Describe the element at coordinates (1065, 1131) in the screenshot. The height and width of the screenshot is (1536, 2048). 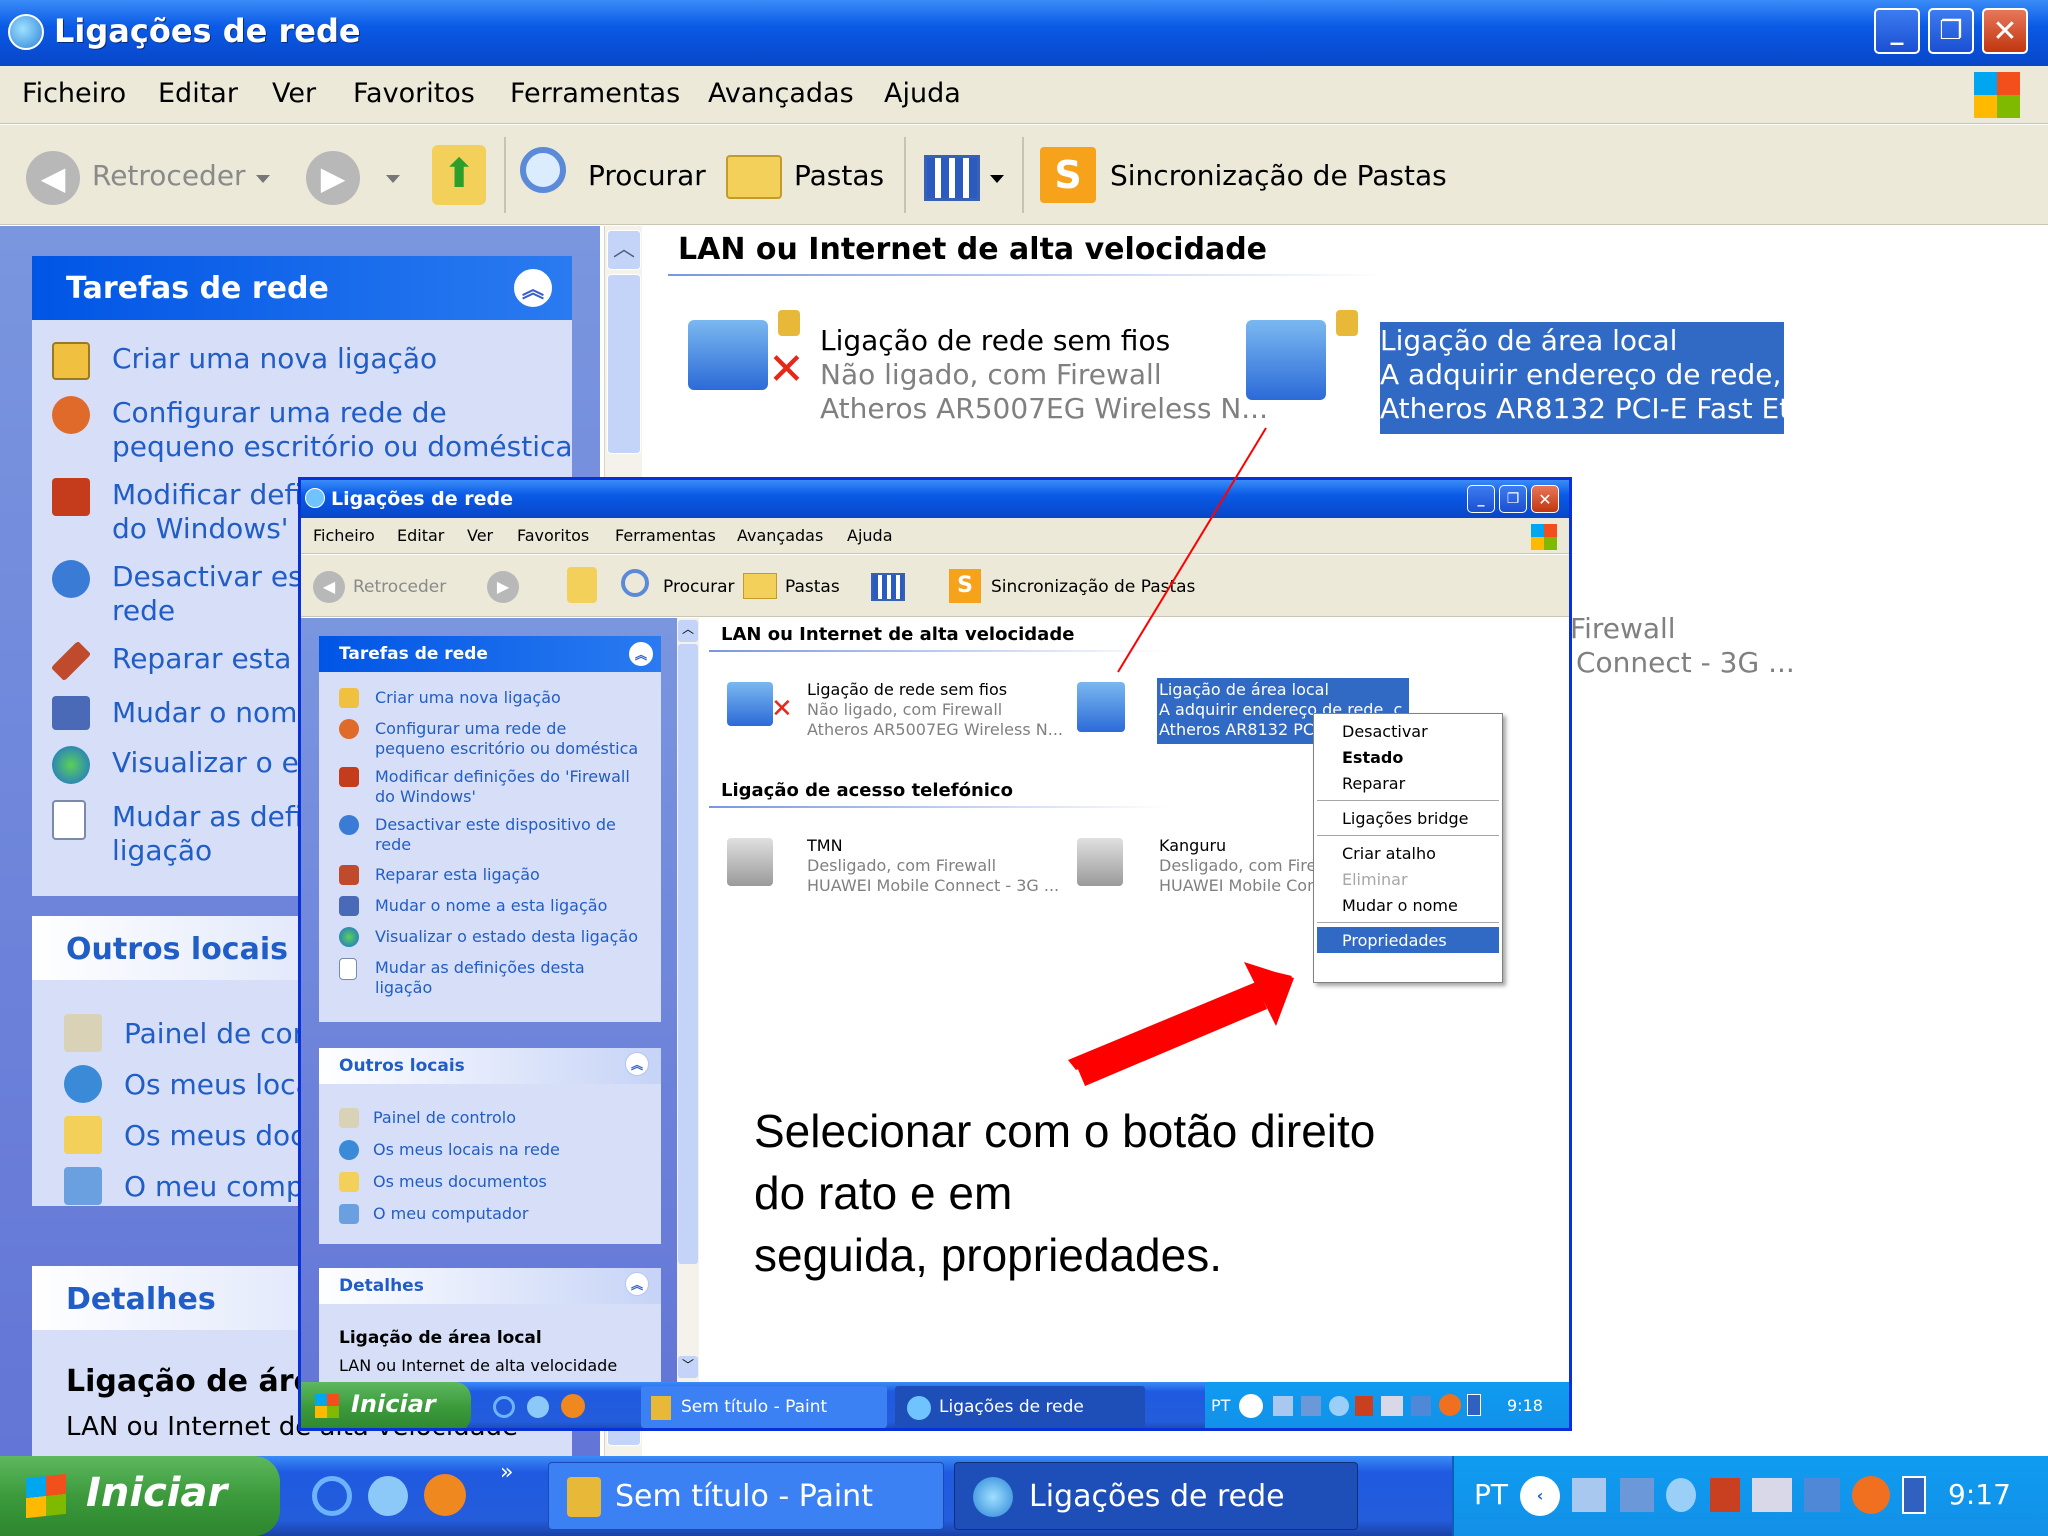
I see `annotation-line-1: Selecionar com o botão direito` at that location.